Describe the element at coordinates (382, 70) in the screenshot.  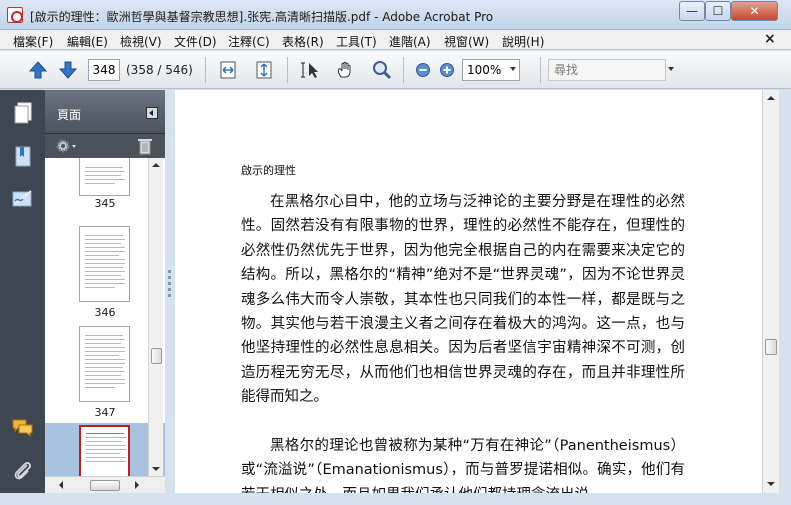
I see `zoom-tool-icon` at that location.